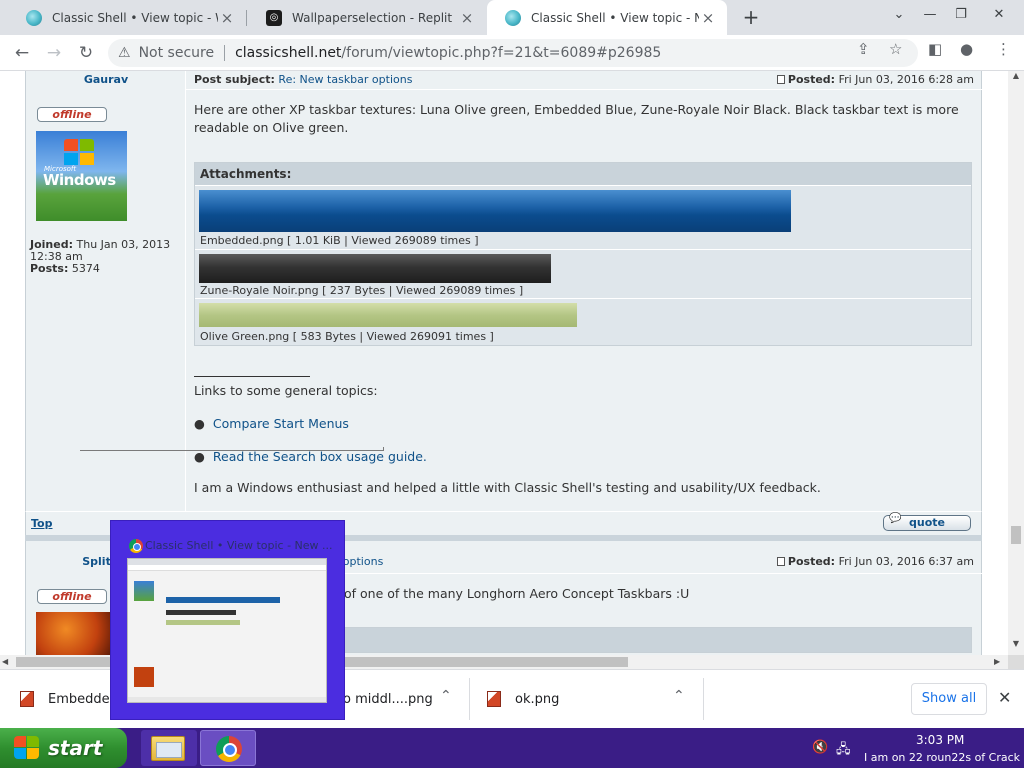 This screenshot has width=1024, height=768. Describe the element at coordinates (1004, 697) in the screenshot. I see `close-icon: ✕` at that location.